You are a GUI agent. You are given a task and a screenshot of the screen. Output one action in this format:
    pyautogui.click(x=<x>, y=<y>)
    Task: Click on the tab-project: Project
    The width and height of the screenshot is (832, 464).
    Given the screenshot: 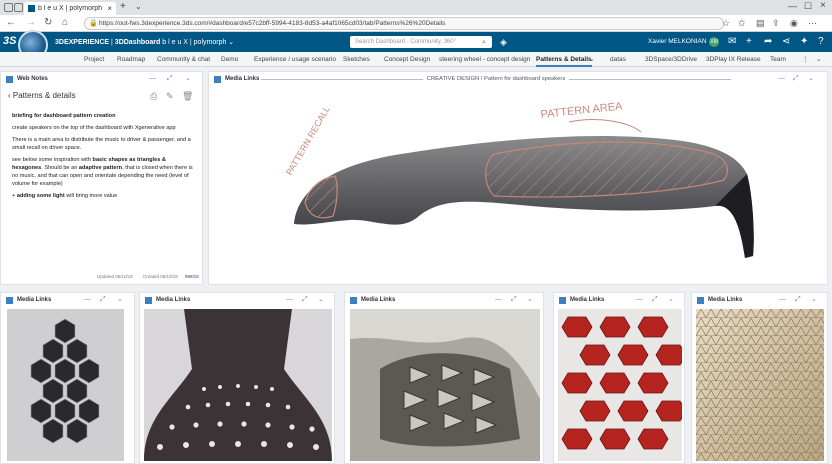 What is the action you would take?
    pyautogui.click(x=94, y=59)
    